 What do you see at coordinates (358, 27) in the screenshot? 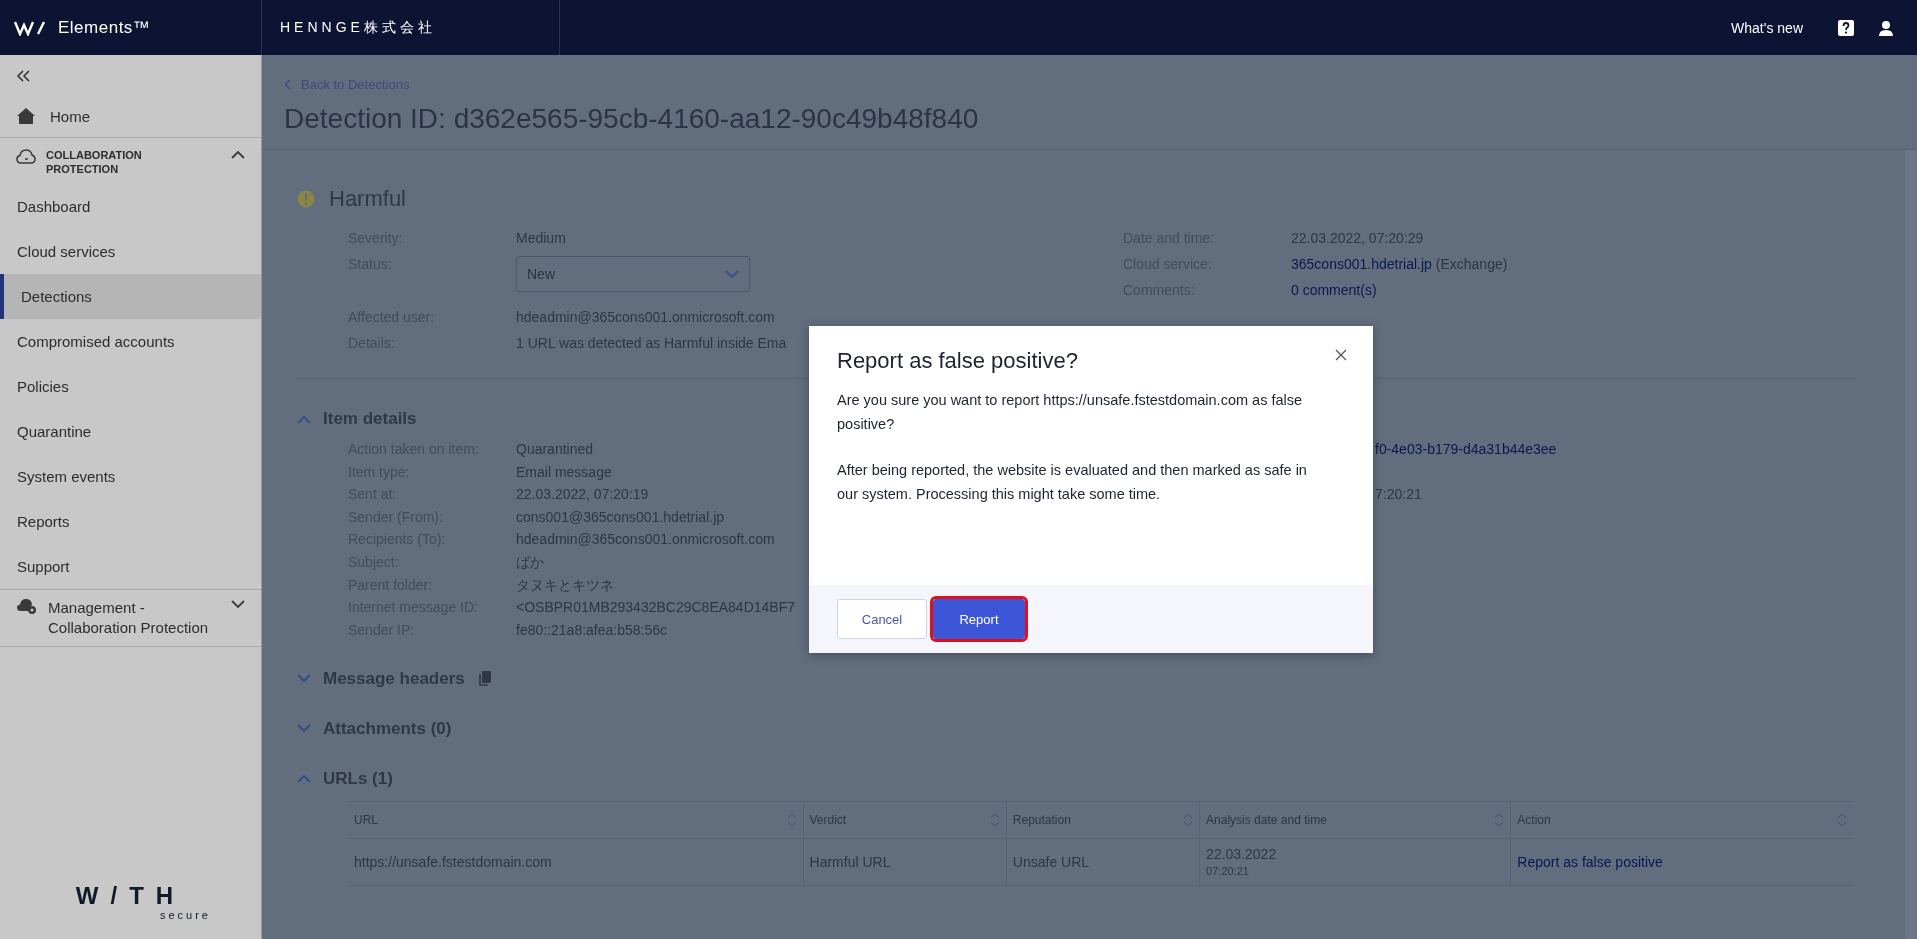
I see `organization-name: HENNGE株式会社` at bounding box center [358, 27].